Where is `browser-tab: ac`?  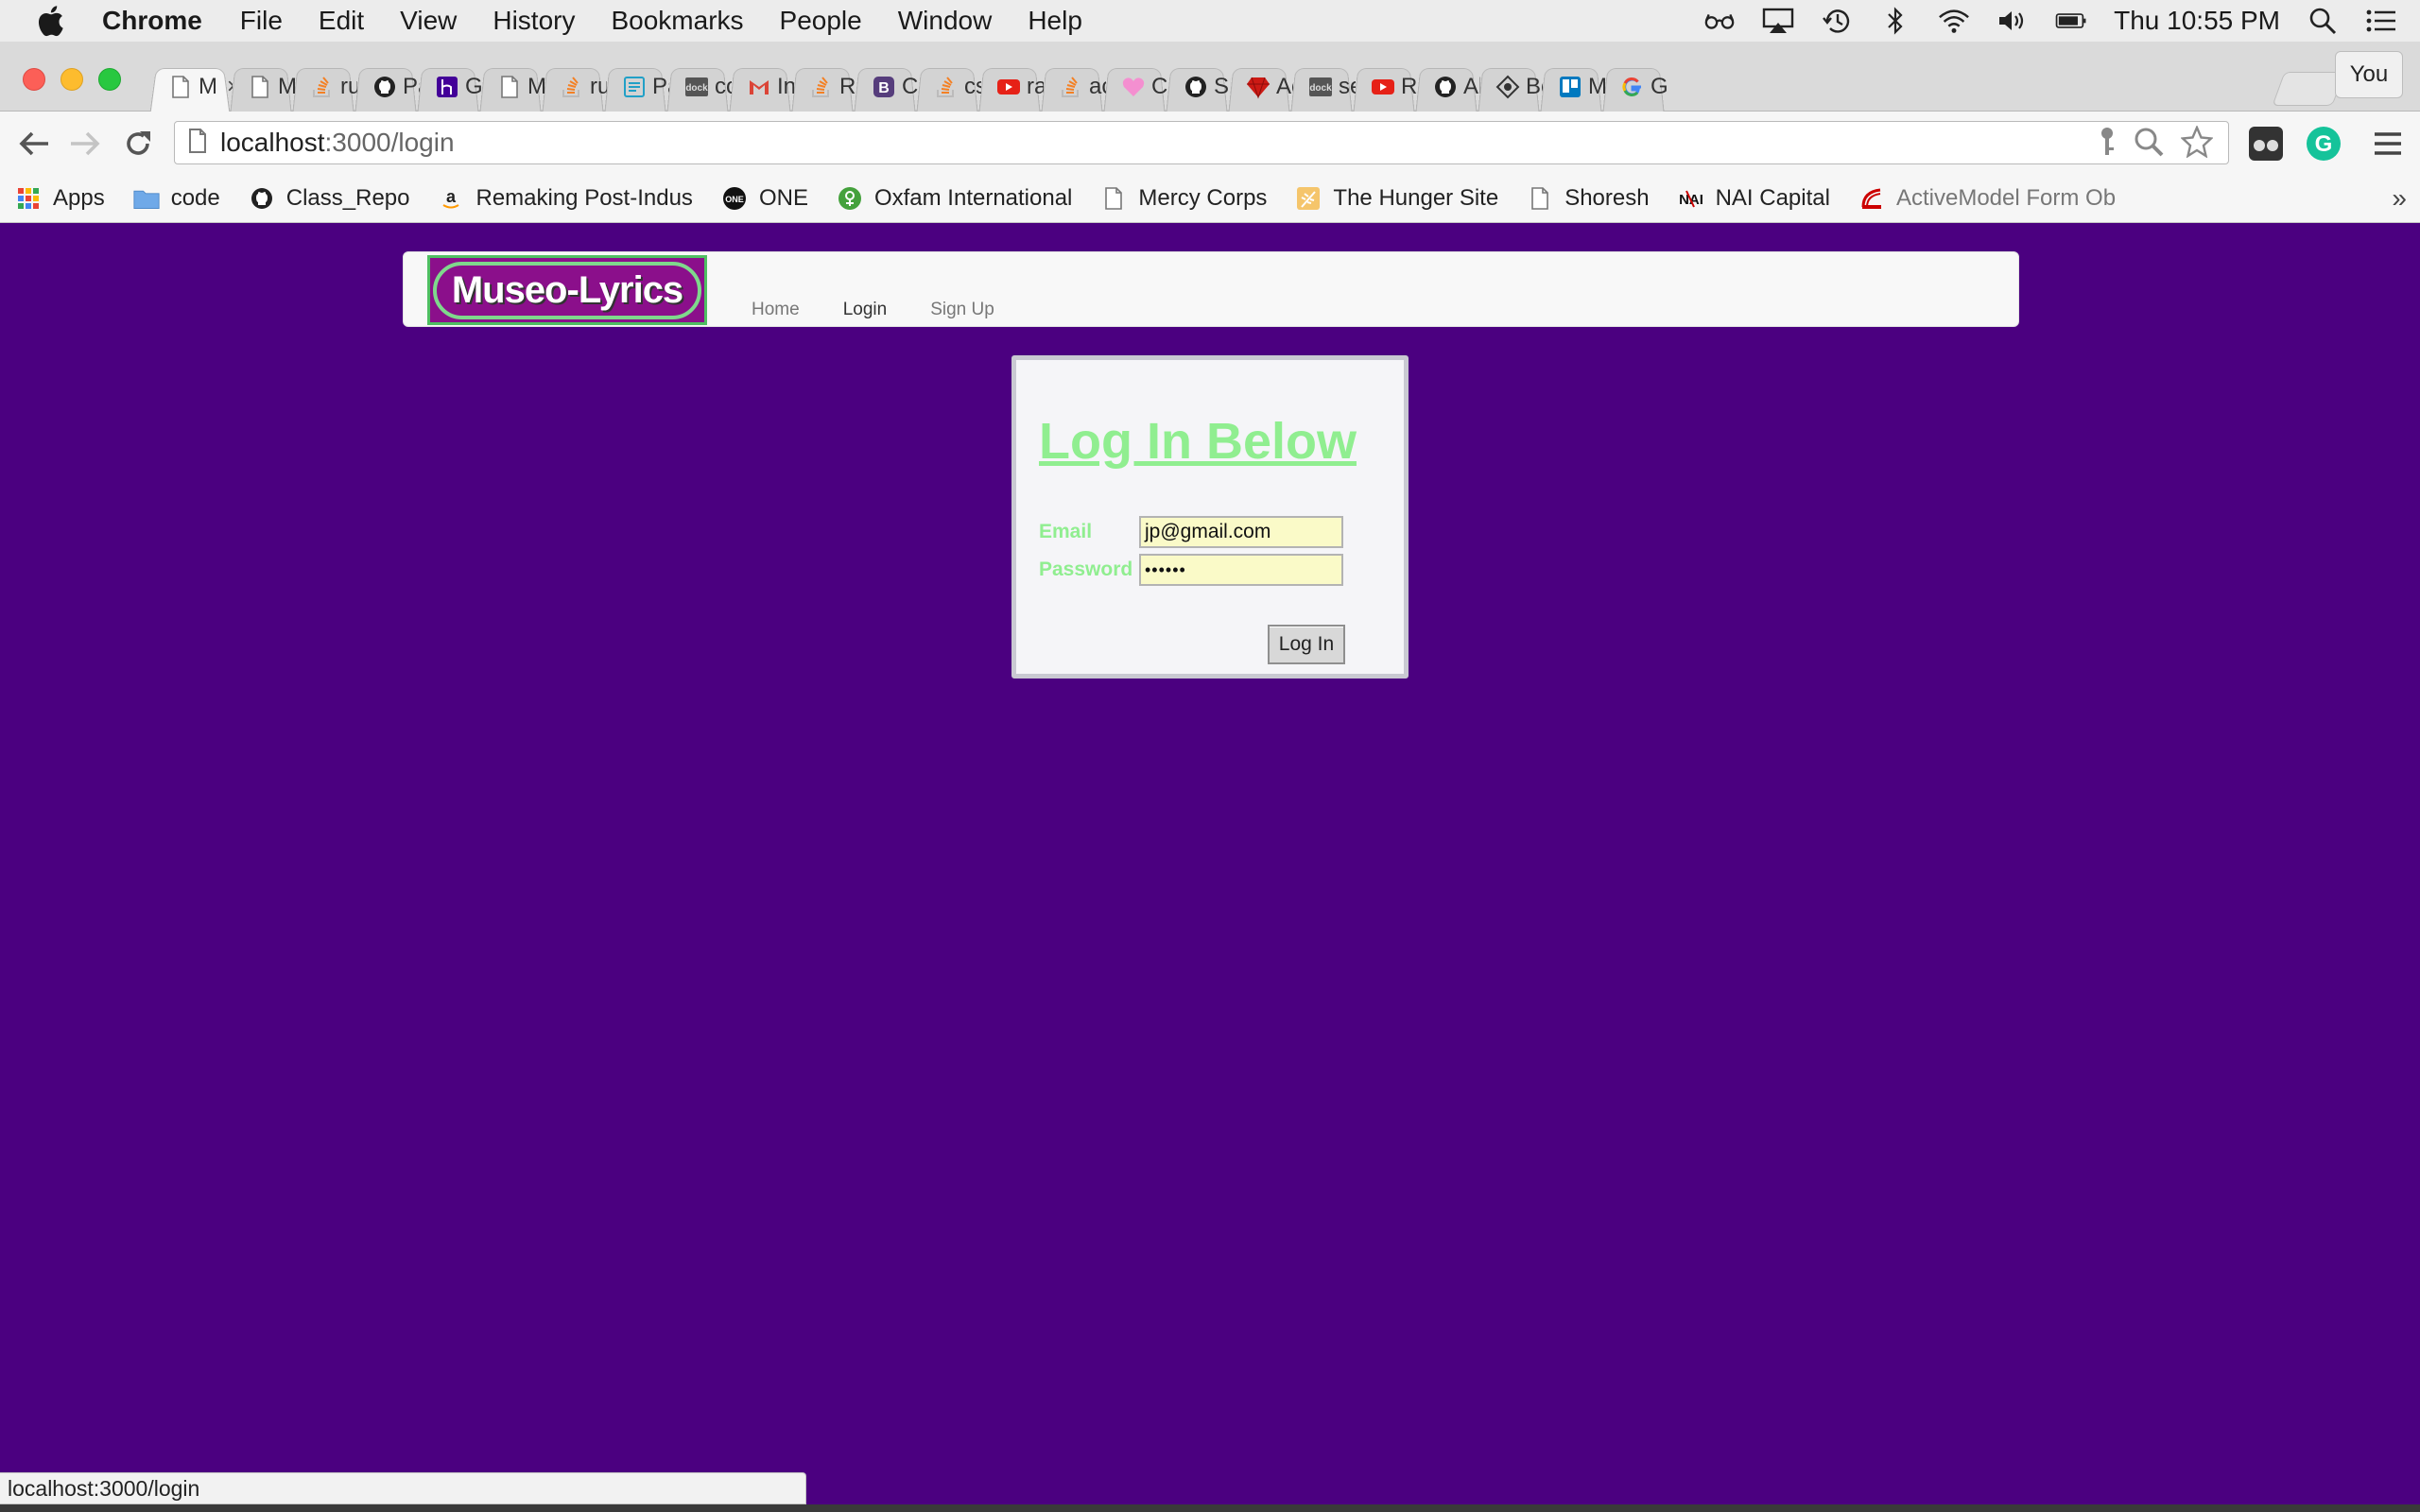 browser-tab: ac is located at coordinates (1072, 87).